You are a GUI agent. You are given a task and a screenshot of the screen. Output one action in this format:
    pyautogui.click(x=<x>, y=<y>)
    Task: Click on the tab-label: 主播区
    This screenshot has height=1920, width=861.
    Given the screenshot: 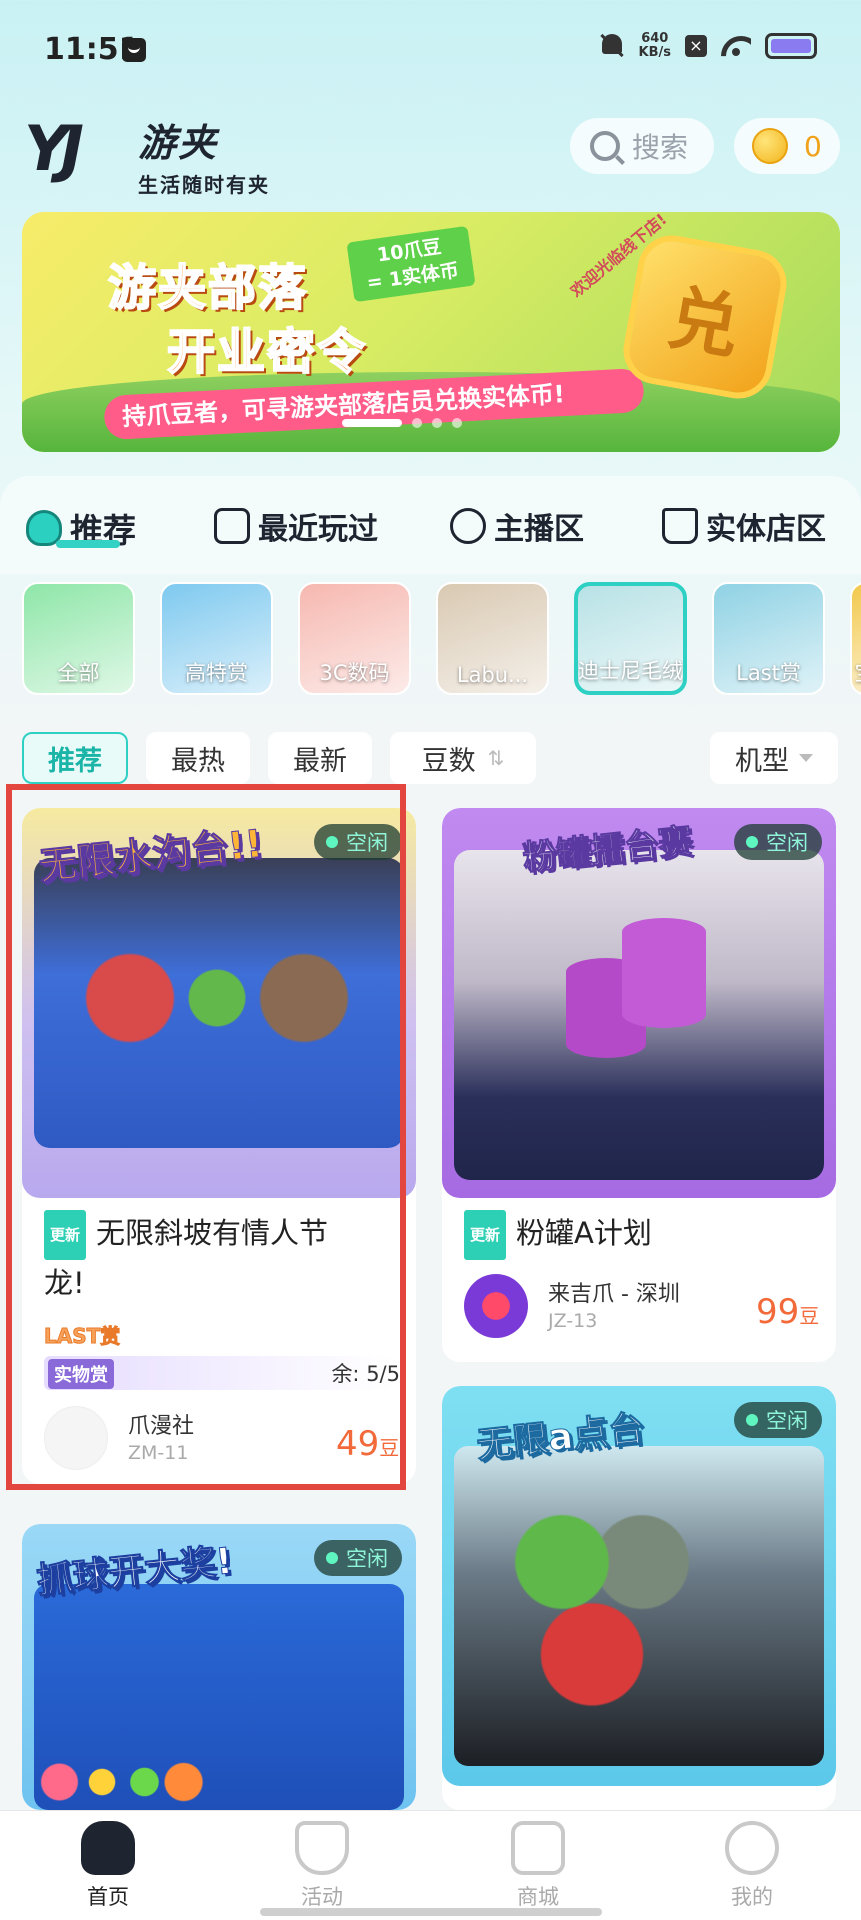 What is the action you would take?
    pyautogui.click(x=539, y=529)
    